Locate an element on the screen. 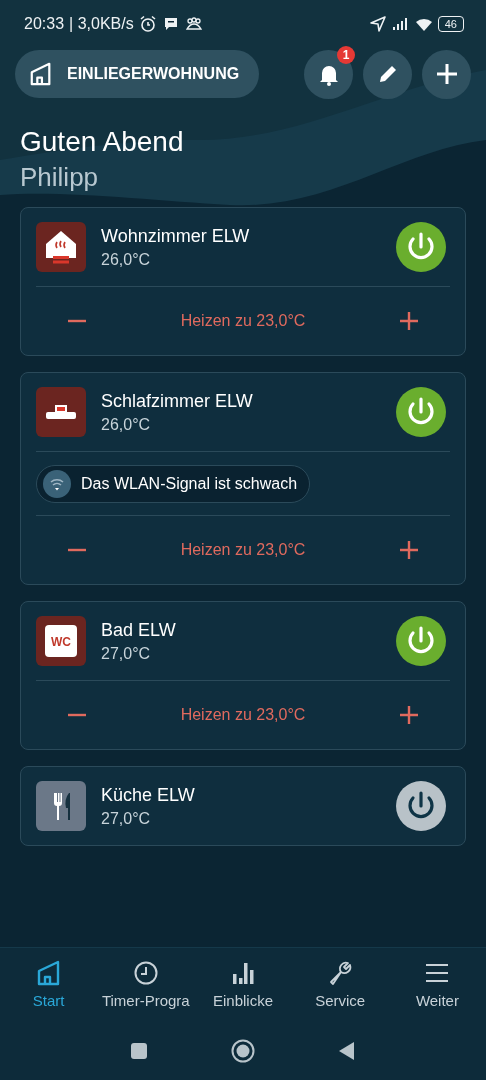 This screenshot has height=1080, width=486. signal-icon is located at coordinates (400, 24).